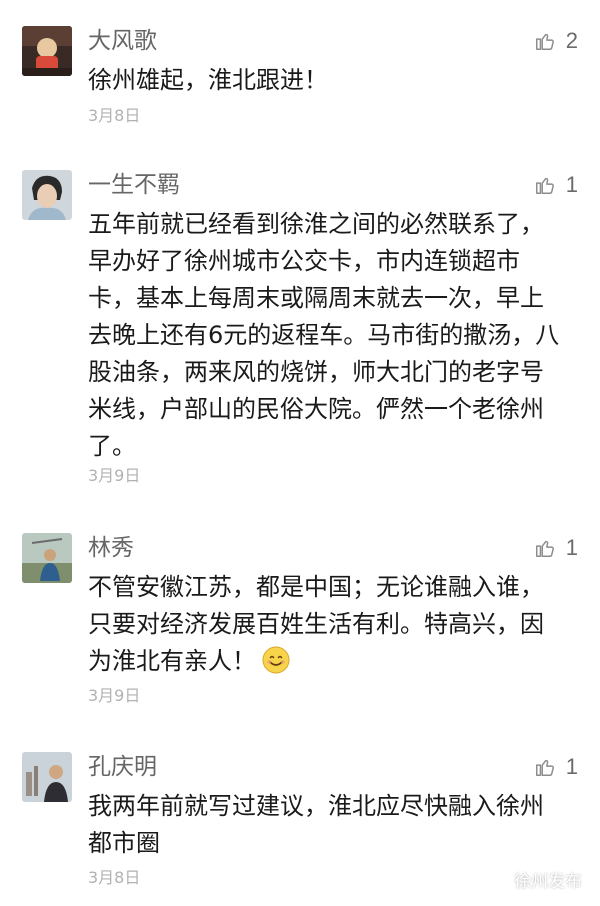 The height and width of the screenshot is (906, 600). I want to click on comment-line: 去晚上还有6元的返程车。马市街的撒汤，八, so click(324, 335).